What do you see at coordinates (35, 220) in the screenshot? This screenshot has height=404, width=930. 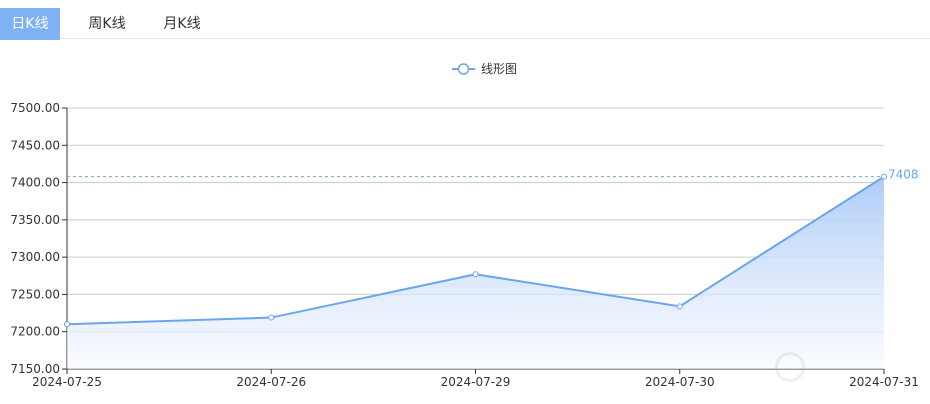 I see `y-tick-label: 7350.00` at bounding box center [35, 220].